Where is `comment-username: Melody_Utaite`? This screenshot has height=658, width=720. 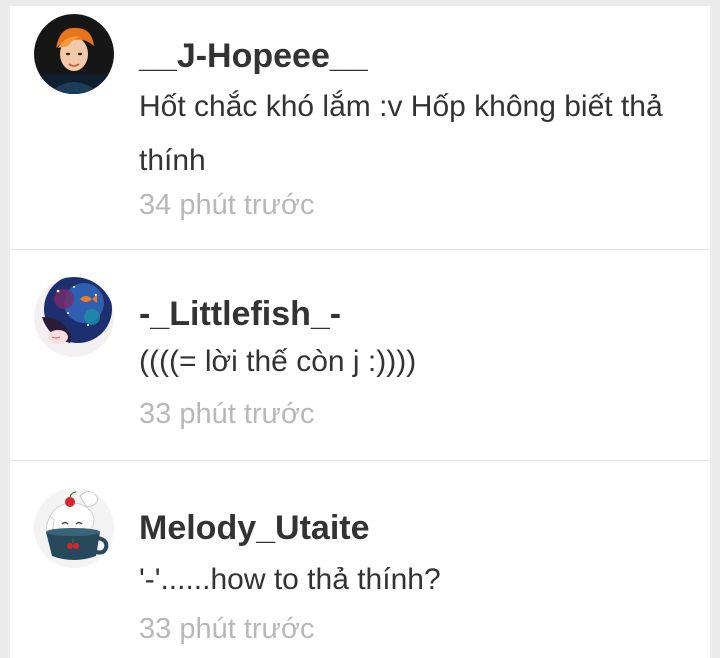 comment-username: Melody_Utaite is located at coordinates (254, 528).